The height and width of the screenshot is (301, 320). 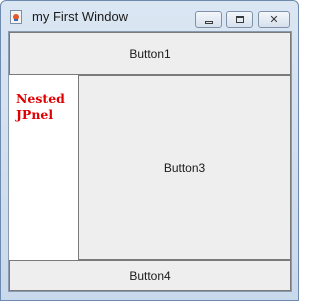 I want to click on nested-panel: Nested JPnel, so click(x=43, y=167).